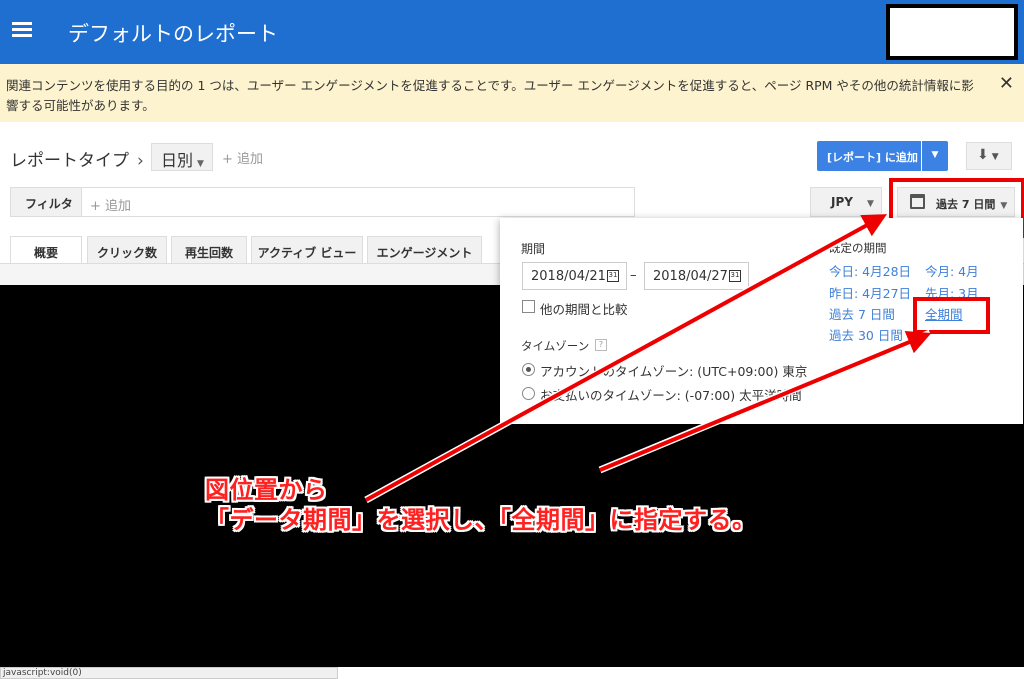 Image resolution: width=1024 pixels, height=679 pixels. I want to click on currency-select: JPY ▼, so click(846, 202).